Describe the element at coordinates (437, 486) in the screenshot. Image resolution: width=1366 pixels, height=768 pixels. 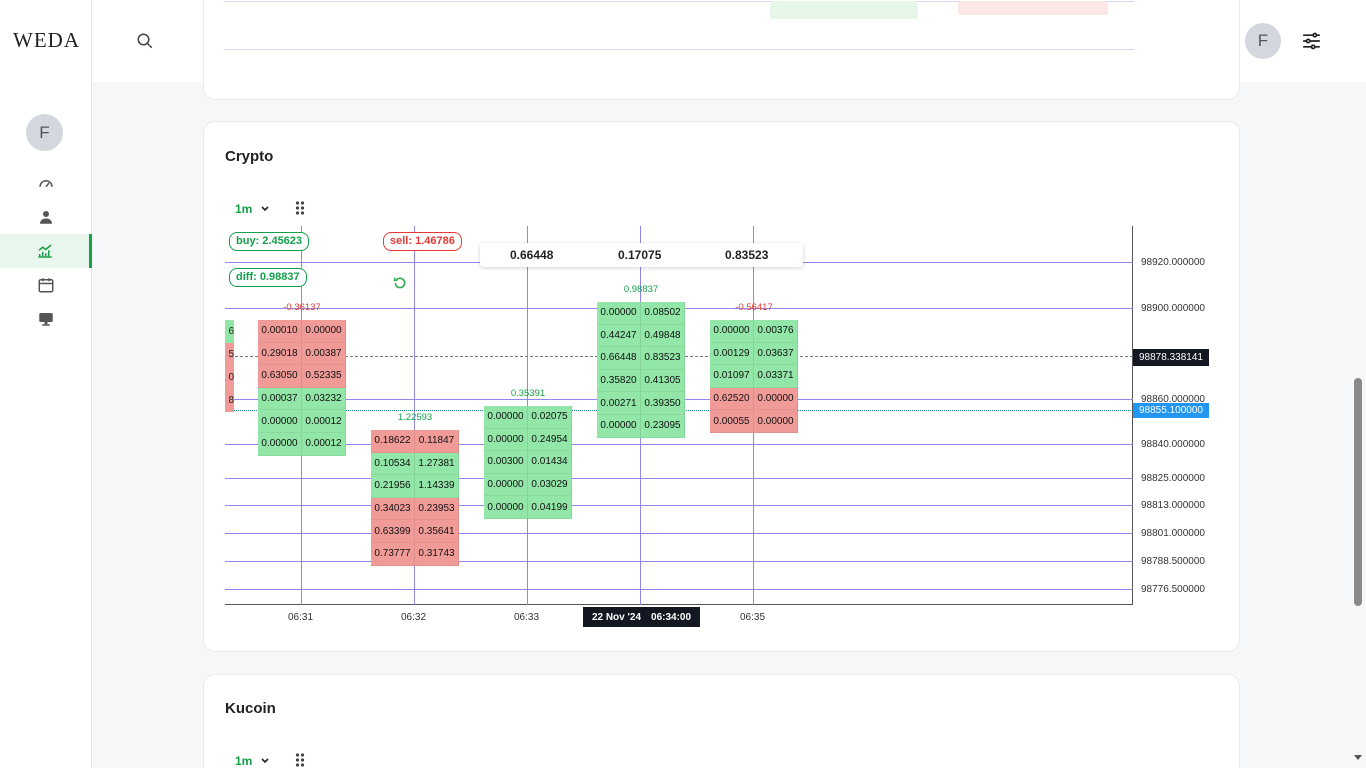
I see `cluster-ask-cell: 1.14339` at that location.